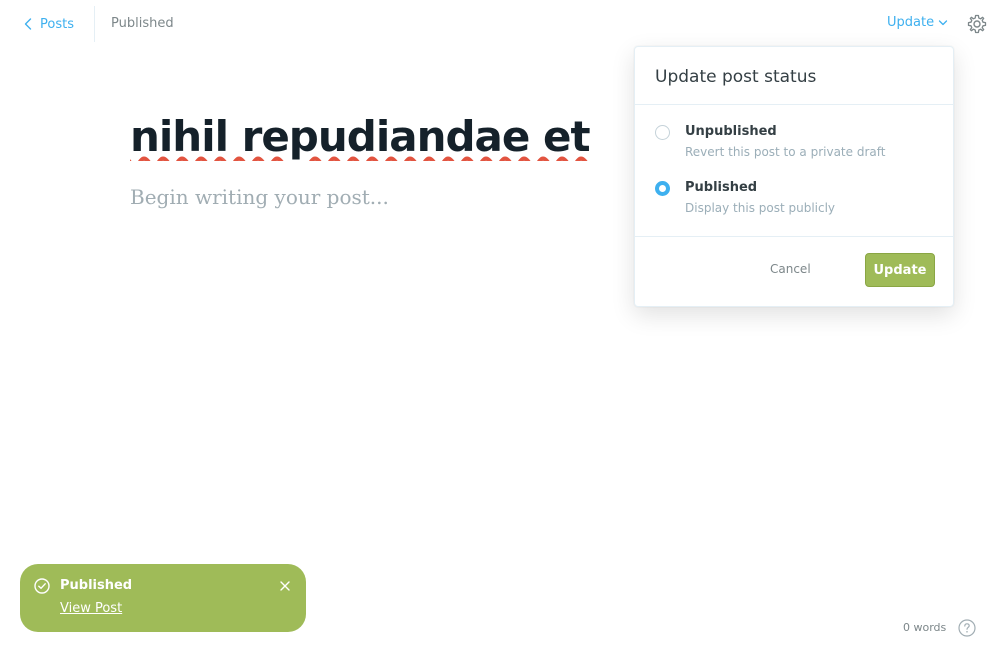 This screenshot has width=1000, height=660. What do you see at coordinates (721, 187) in the screenshot?
I see `published-option-title: Published` at bounding box center [721, 187].